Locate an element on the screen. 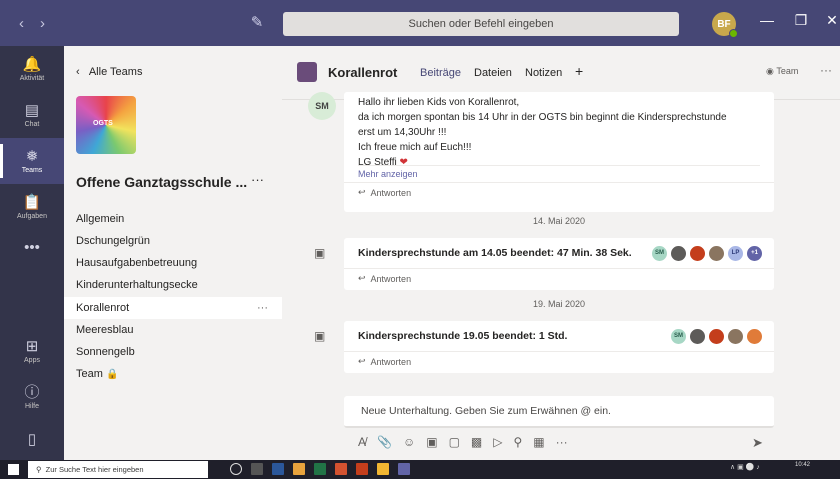  format-icon: A̸ is located at coordinates (362, 442).